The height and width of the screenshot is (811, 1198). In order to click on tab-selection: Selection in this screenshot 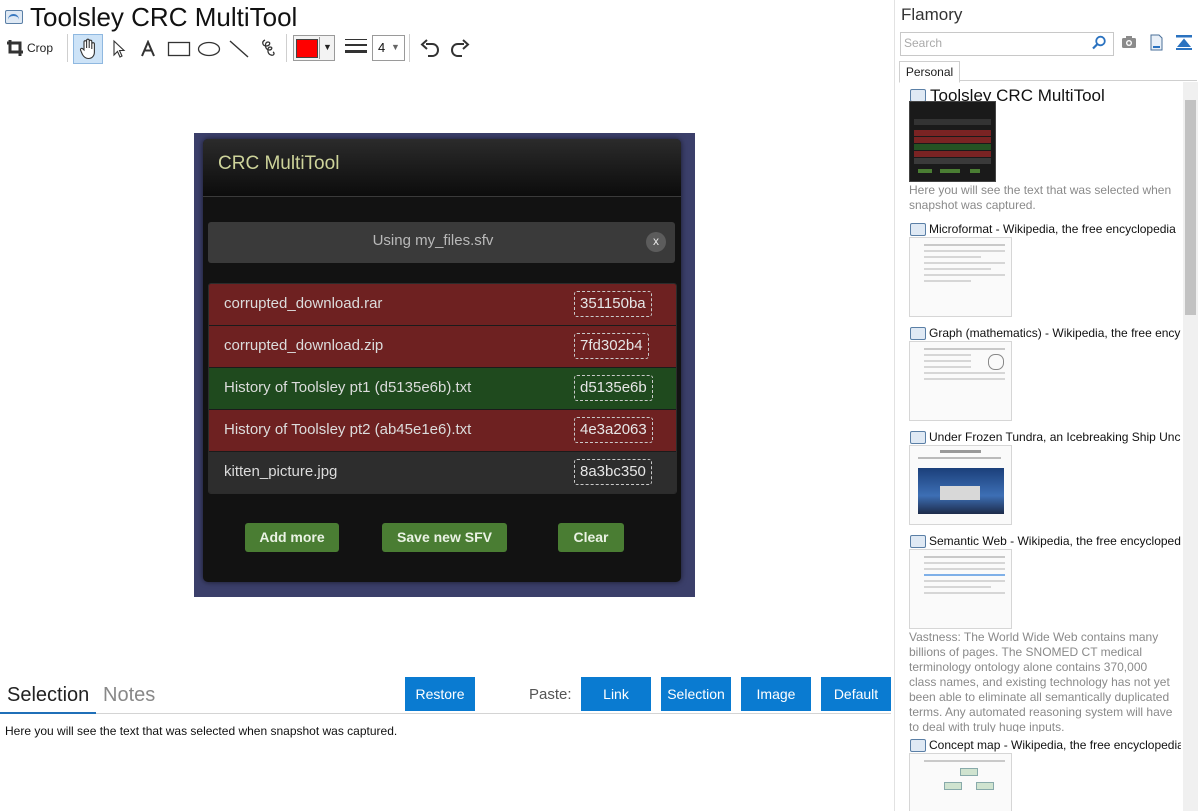, I will do `click(48, 695)`.